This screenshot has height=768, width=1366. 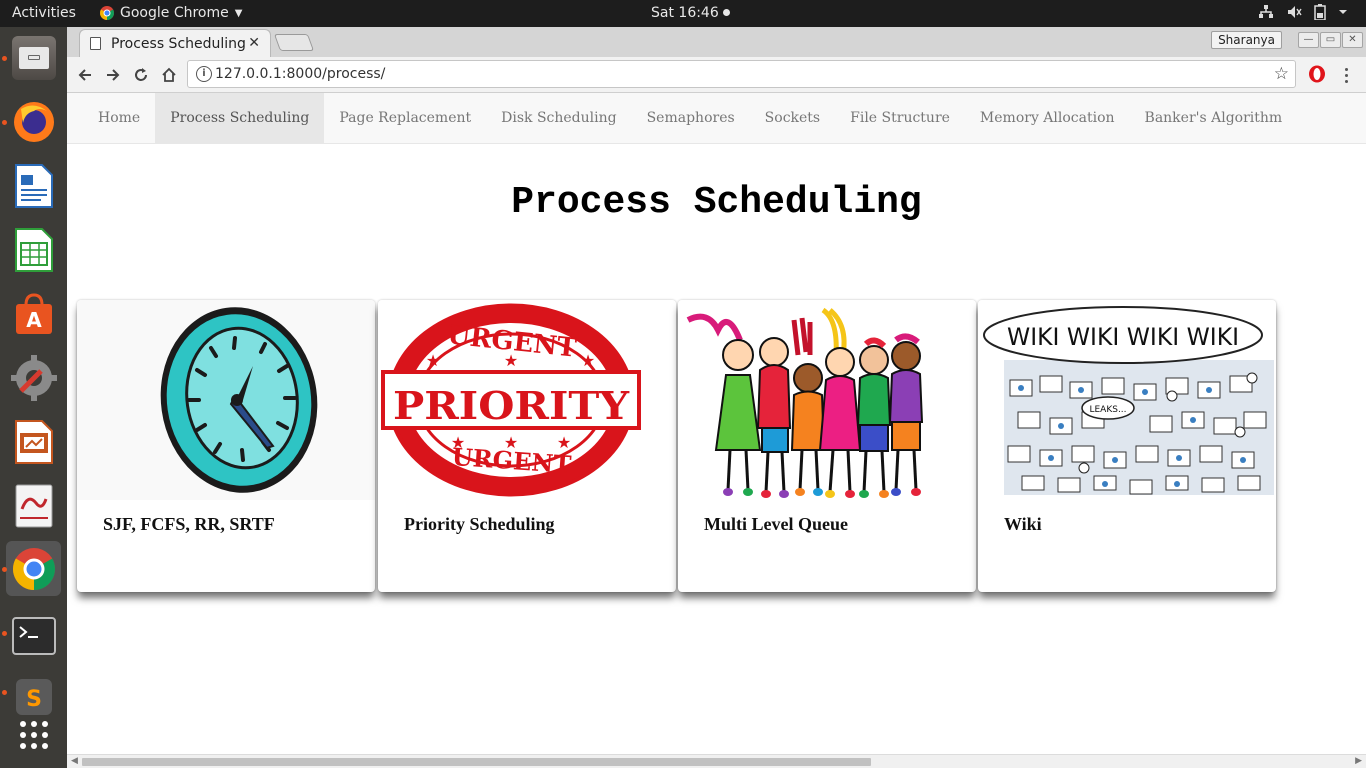 I want to click on nav-memory-allocation: Memory Allocation, so click(x=1047, y=118).